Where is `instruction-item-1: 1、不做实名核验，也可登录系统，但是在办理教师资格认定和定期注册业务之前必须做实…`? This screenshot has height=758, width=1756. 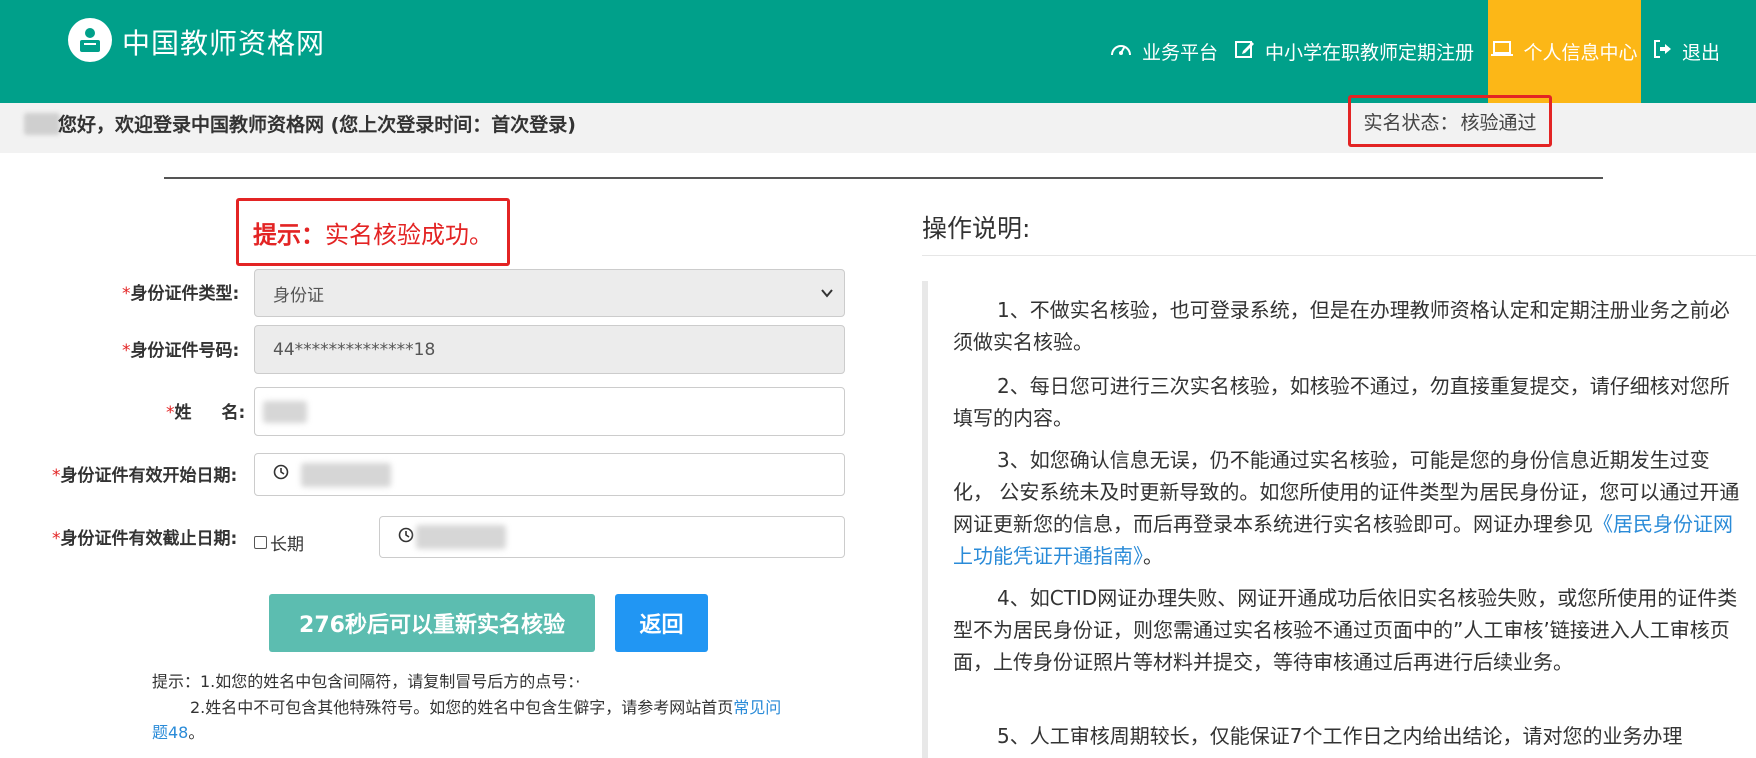 instruction-item-1: 1、不做实名核验，也可登录系统，但是在办理教师资格认定和定期注册业务之前必须做实… is located at coordinates (1341, 326).